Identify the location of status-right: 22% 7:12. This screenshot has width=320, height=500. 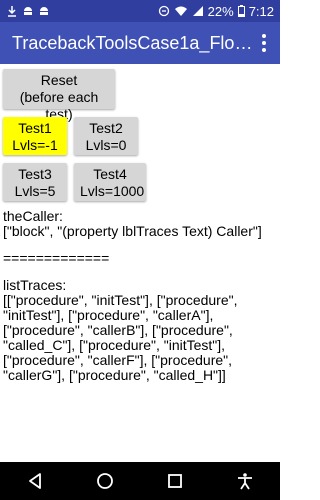
(216, 11).